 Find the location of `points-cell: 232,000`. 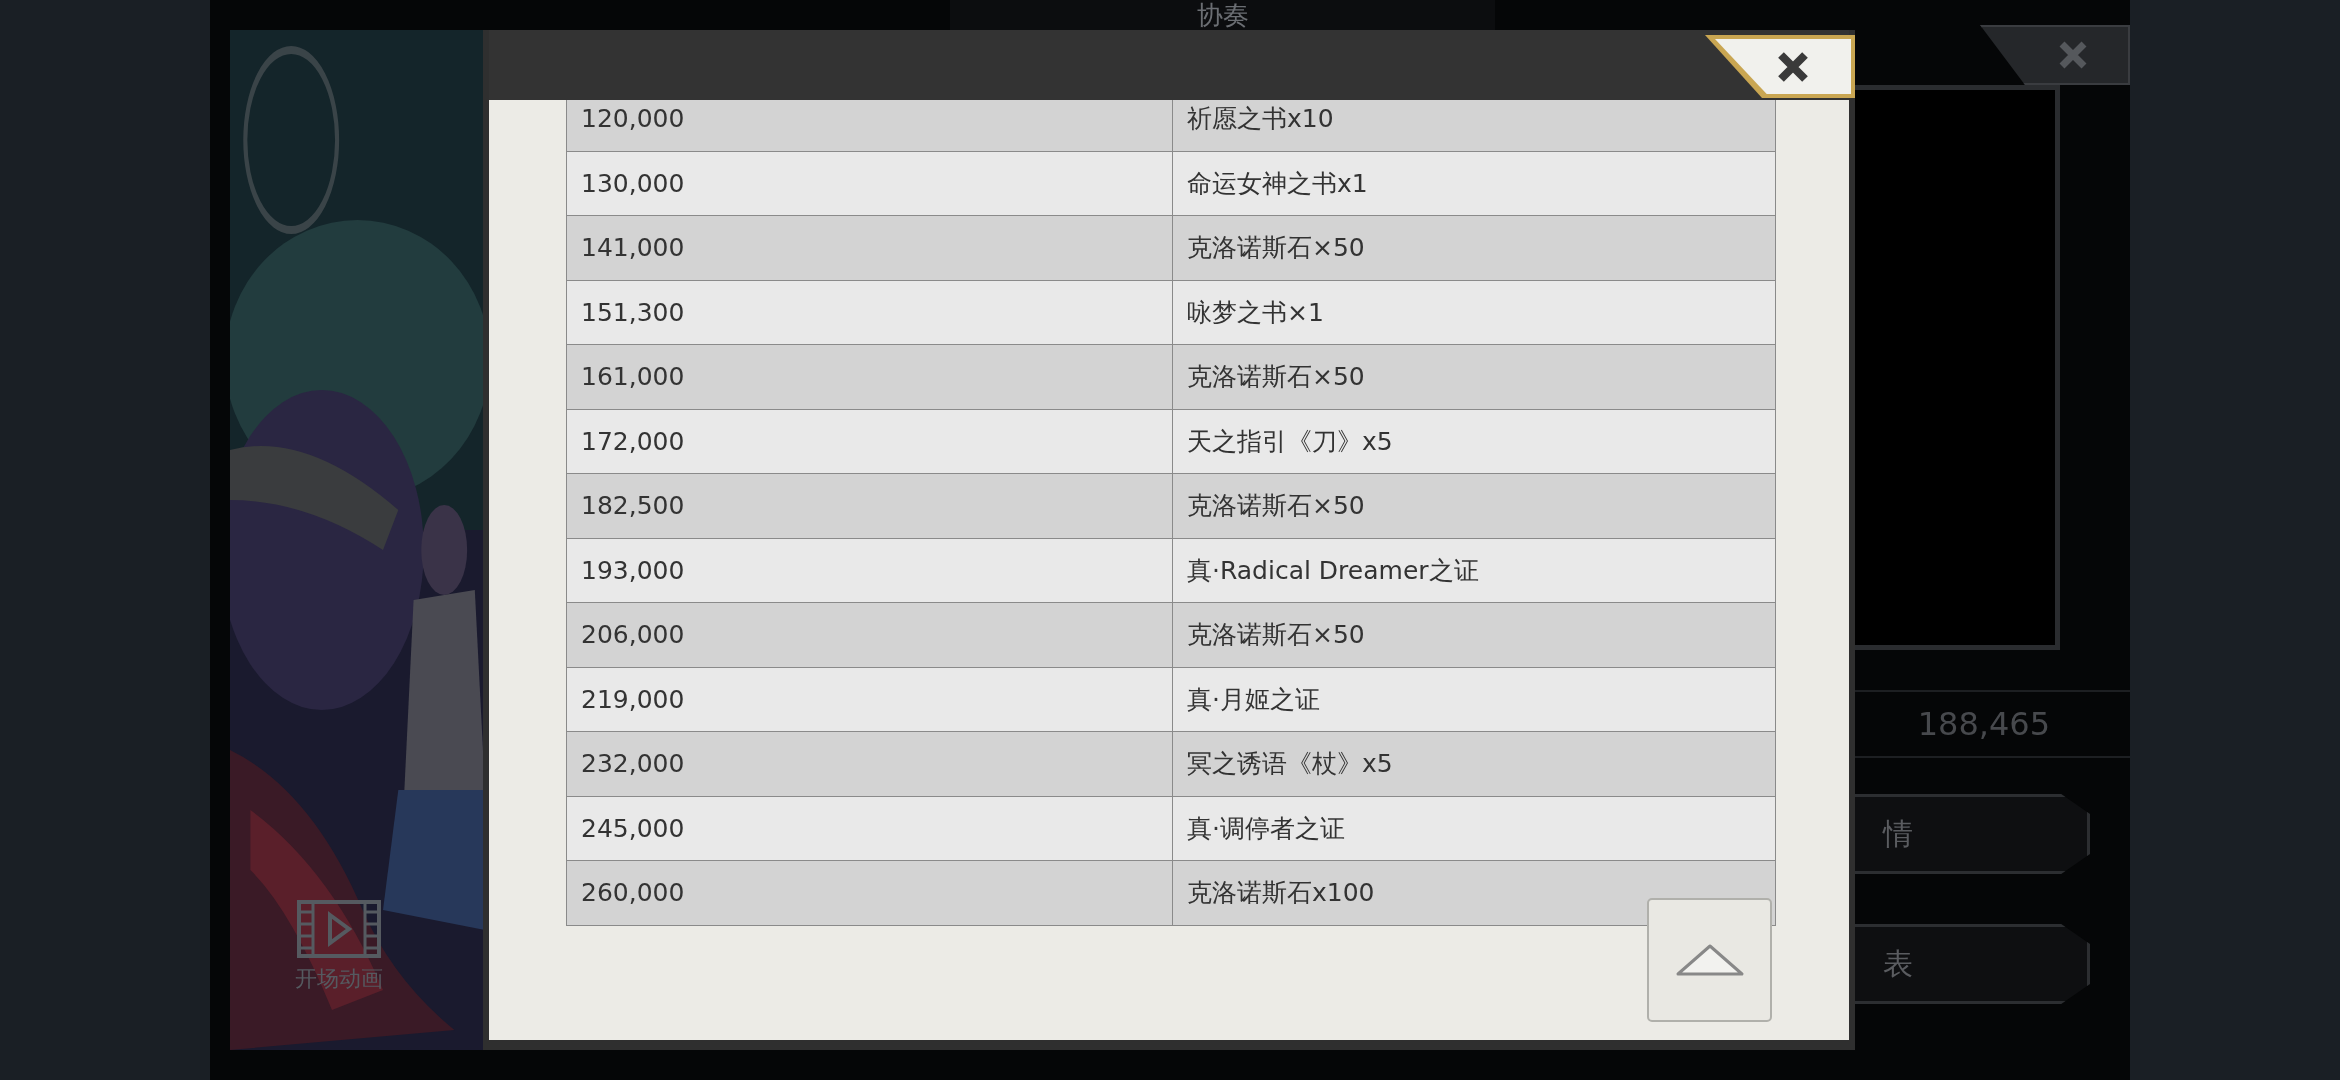

points-cell: 232,000 is located at coordinates (869, 763).